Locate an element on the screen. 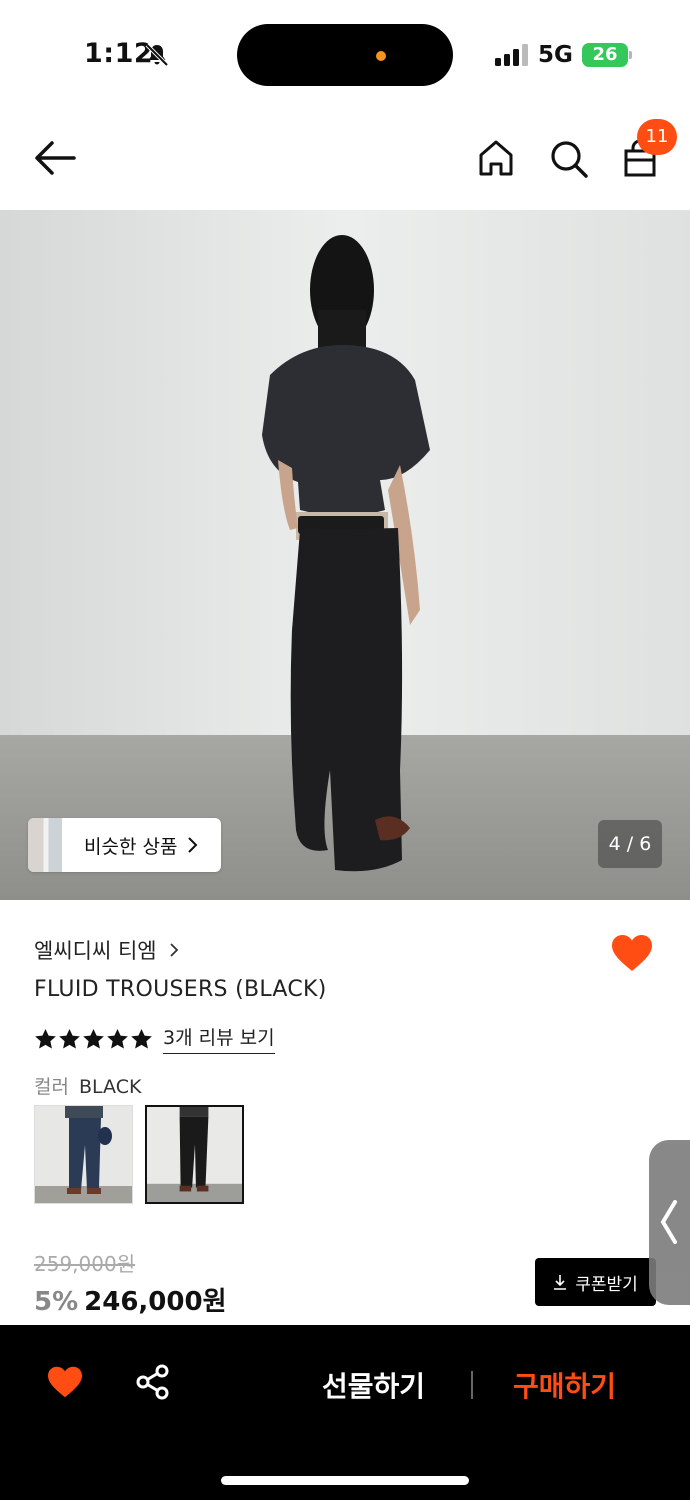 The width and height of the screenshot is (690, 1500). original-price: 259,000원 is located at coordinates (85, 1264).